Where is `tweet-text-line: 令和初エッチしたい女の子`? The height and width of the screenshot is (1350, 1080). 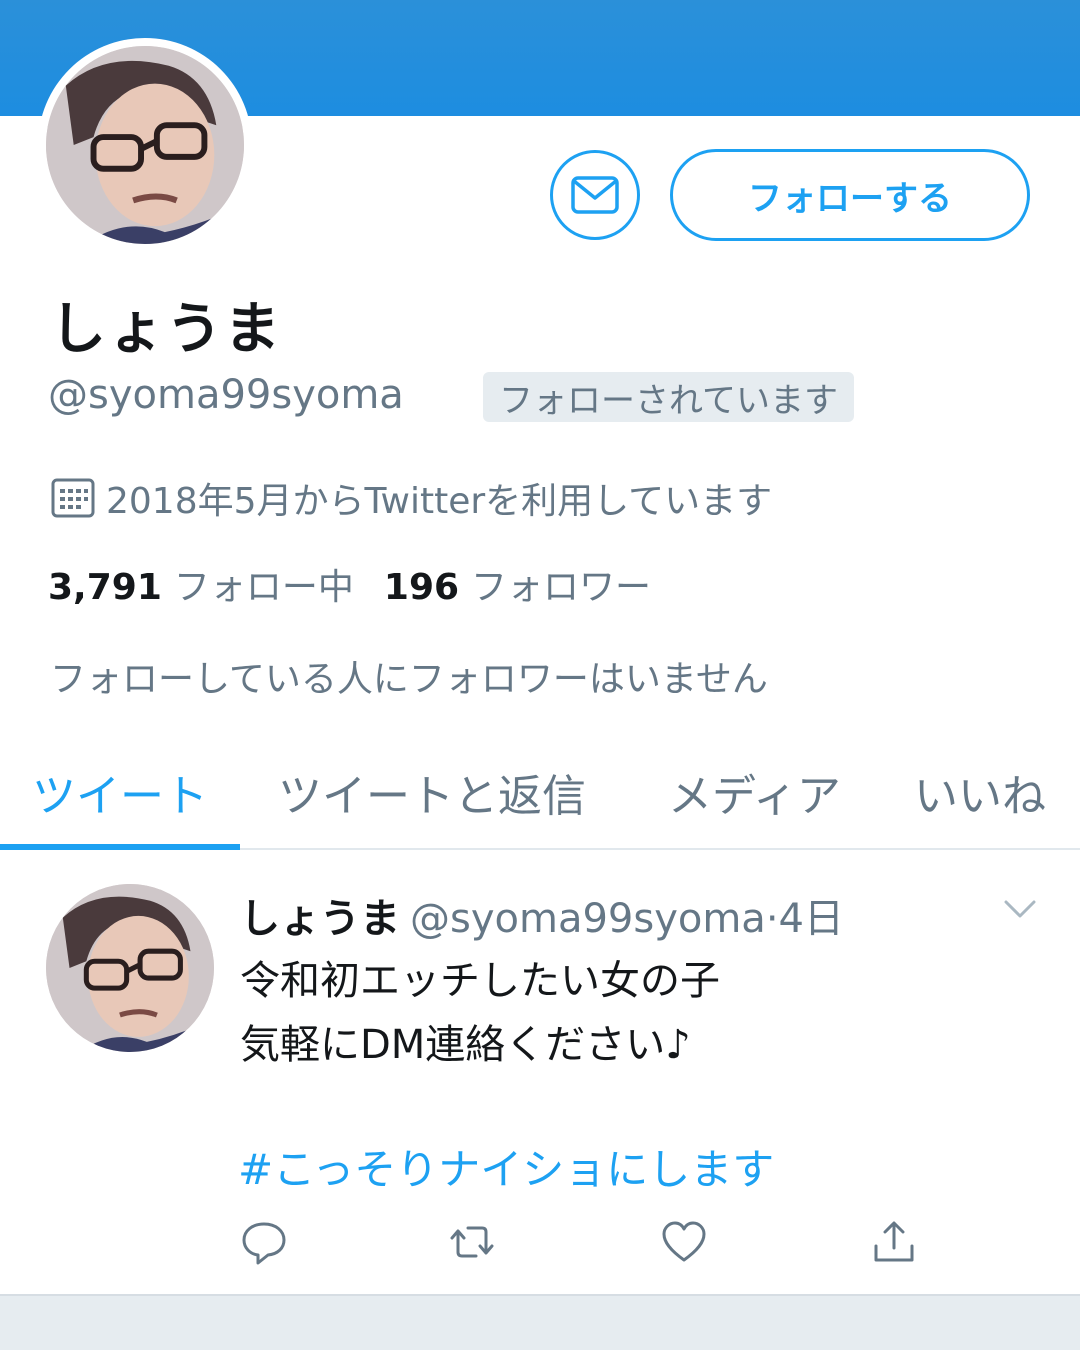
tweet-text-line: 令和初エッチしたい女の子 is located at coordinates (480, 981).